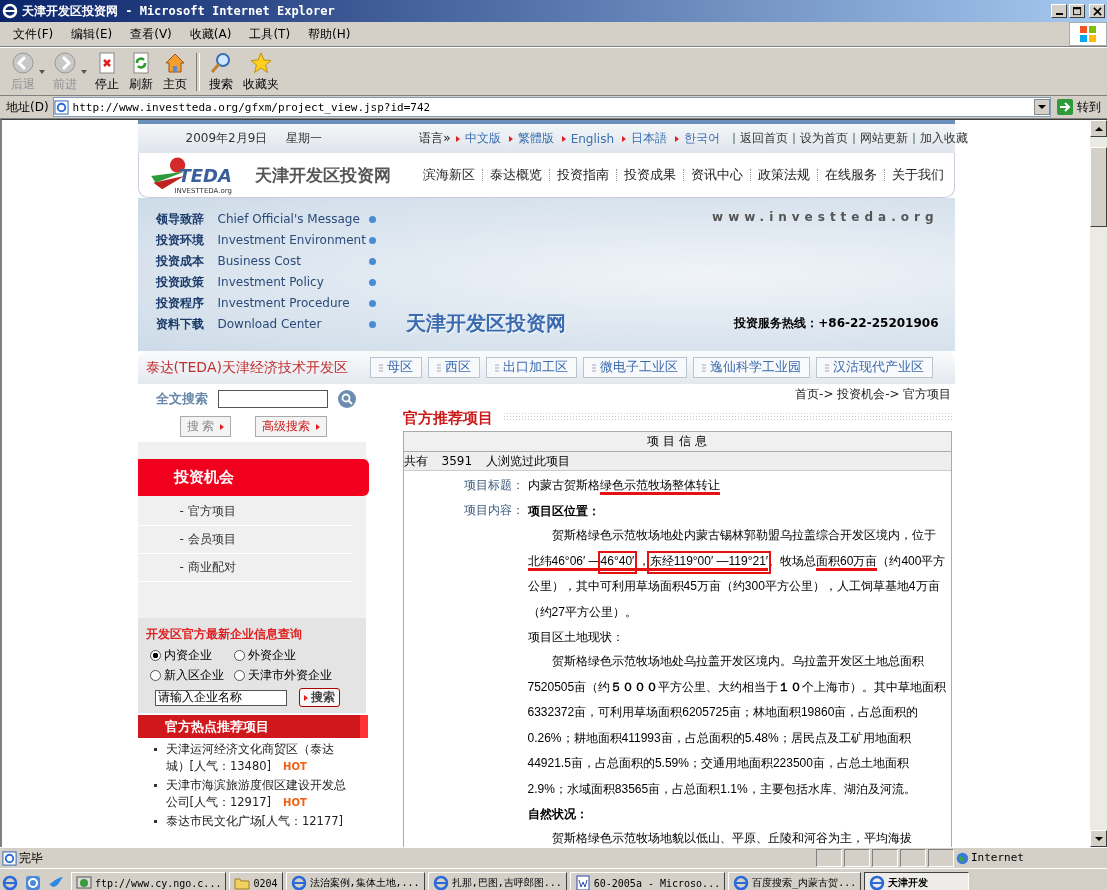 The image size is (1107, 890). I want to click on toolbar-button: 搜索, so click(221, 71).